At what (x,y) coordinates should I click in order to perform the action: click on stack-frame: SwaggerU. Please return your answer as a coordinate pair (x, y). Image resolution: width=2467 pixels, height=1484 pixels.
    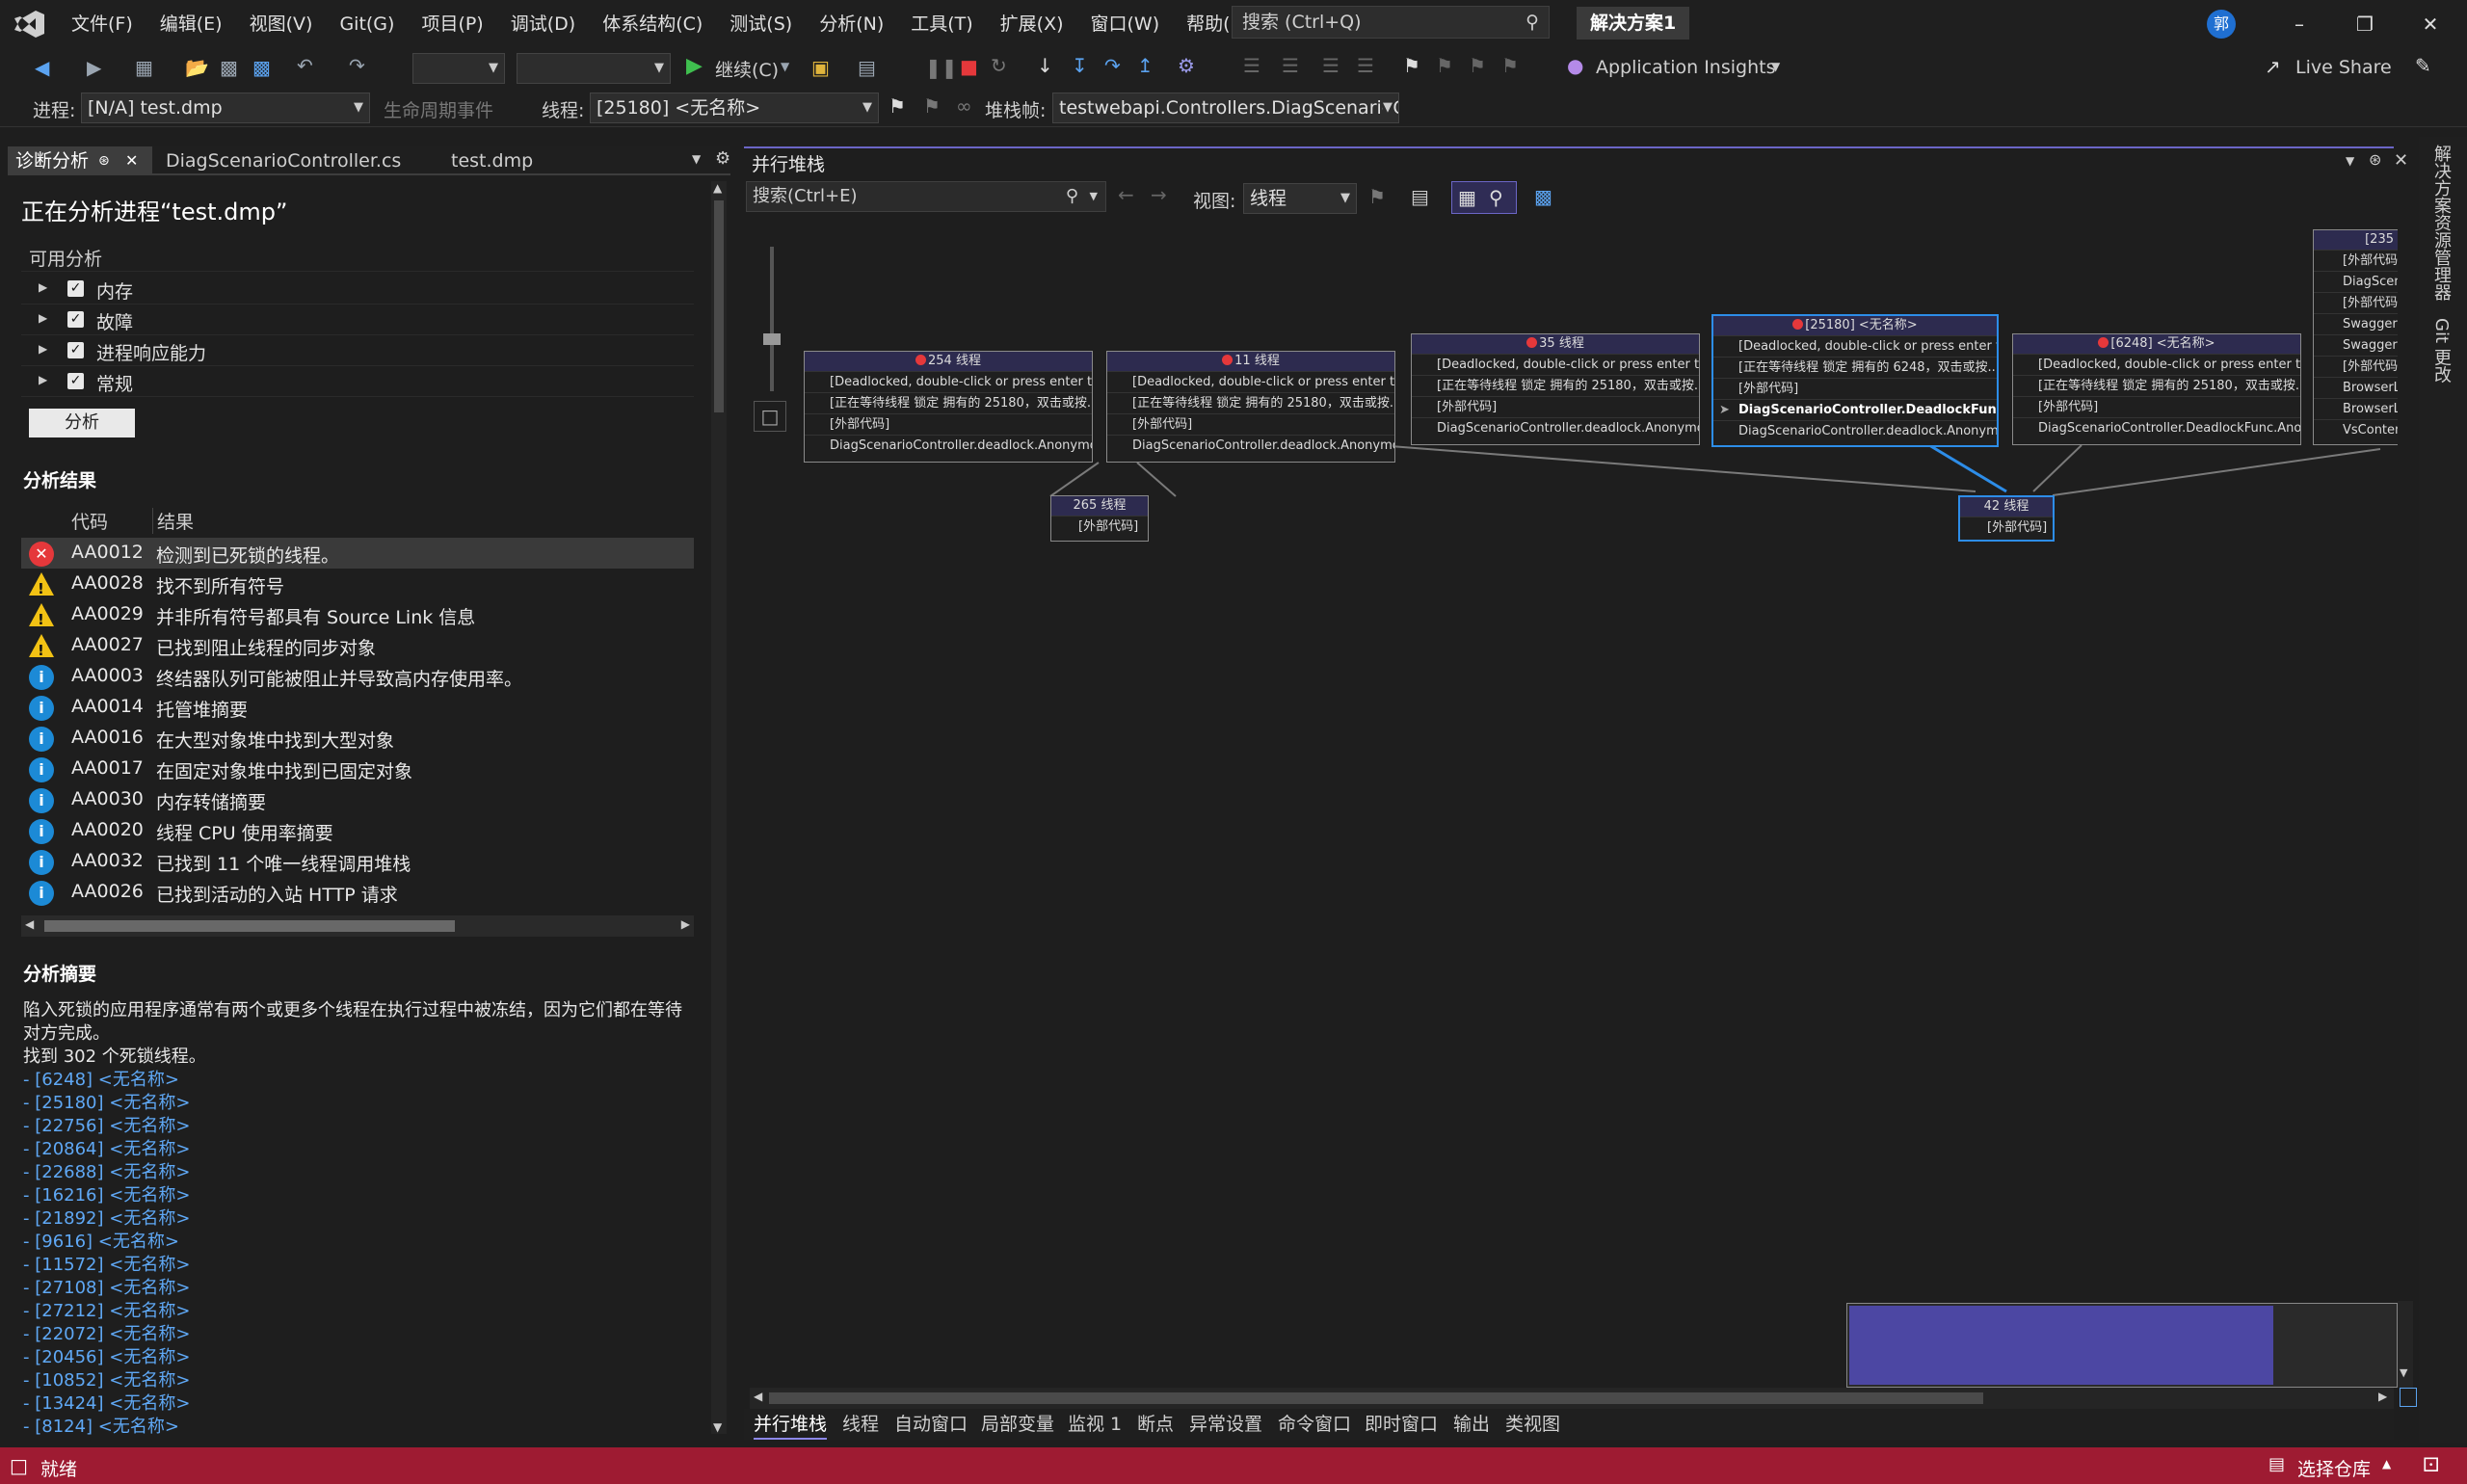
    Looking at the image, I should click on (2356, 323).